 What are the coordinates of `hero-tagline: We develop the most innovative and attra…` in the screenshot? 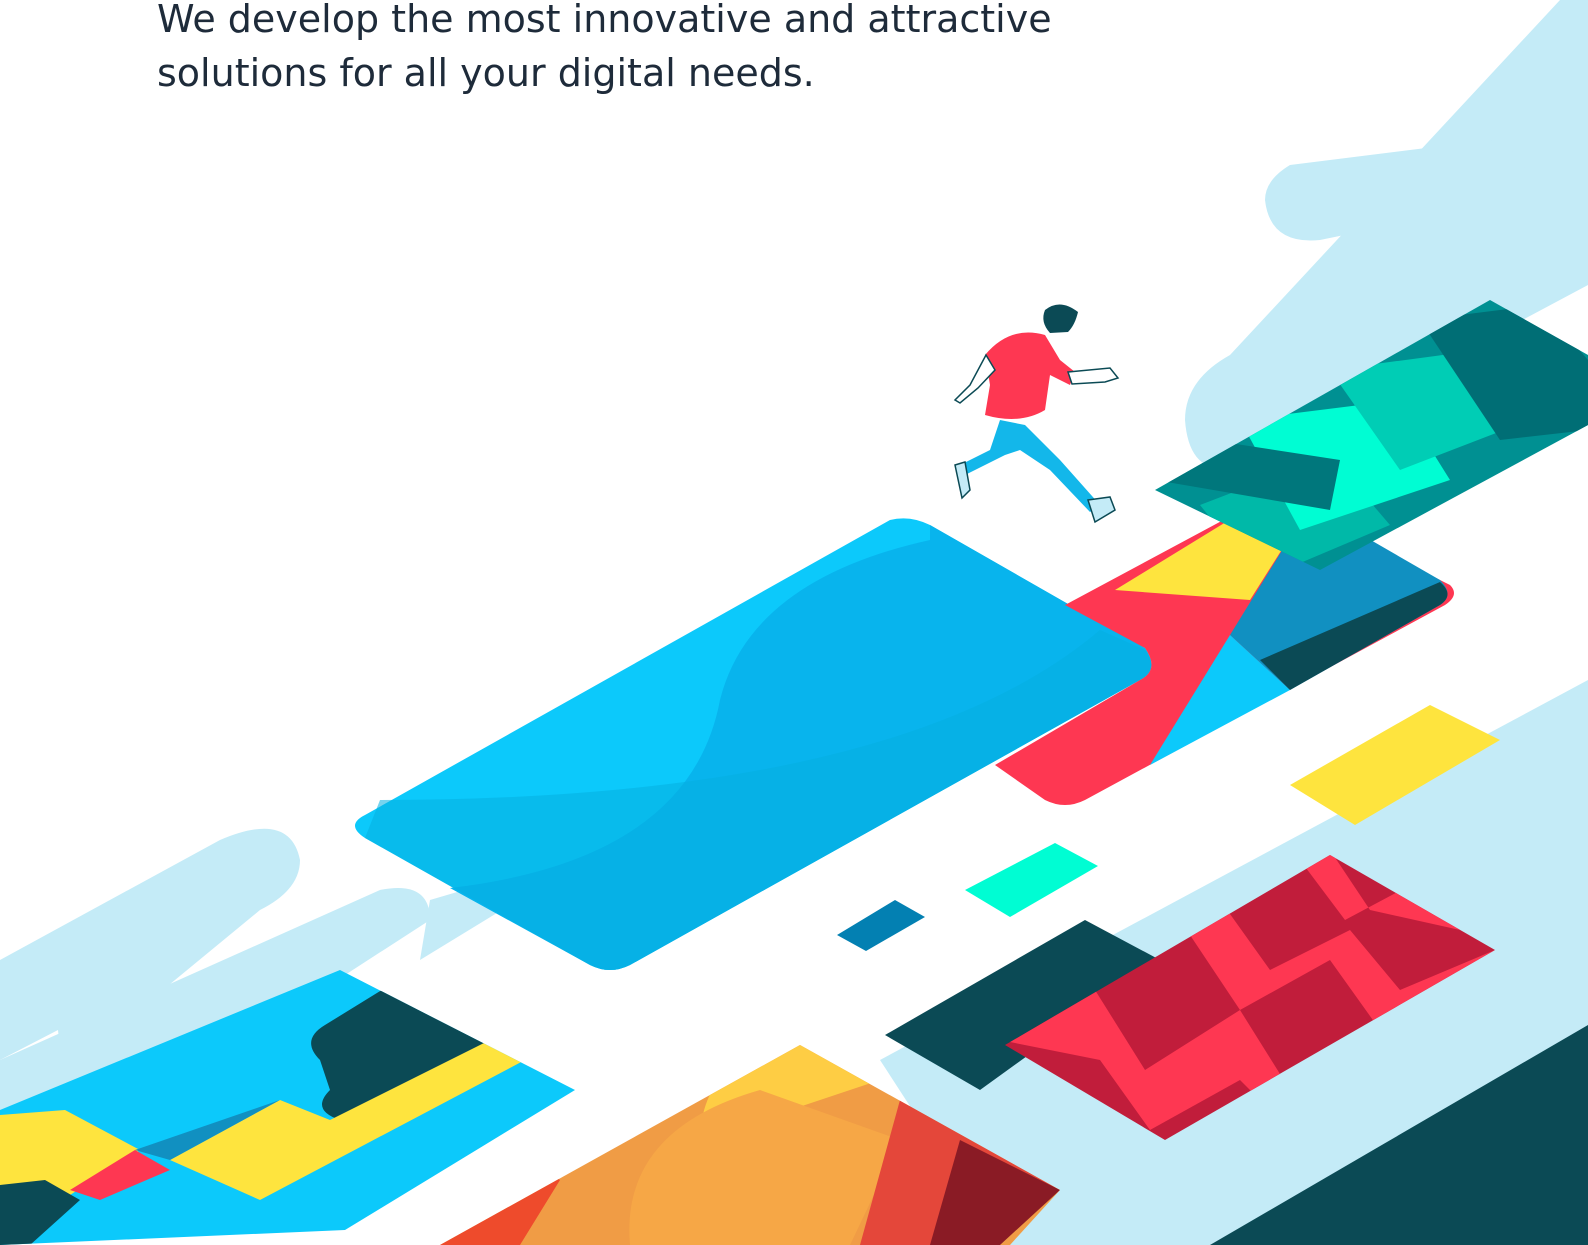 It's located at (607, 50).